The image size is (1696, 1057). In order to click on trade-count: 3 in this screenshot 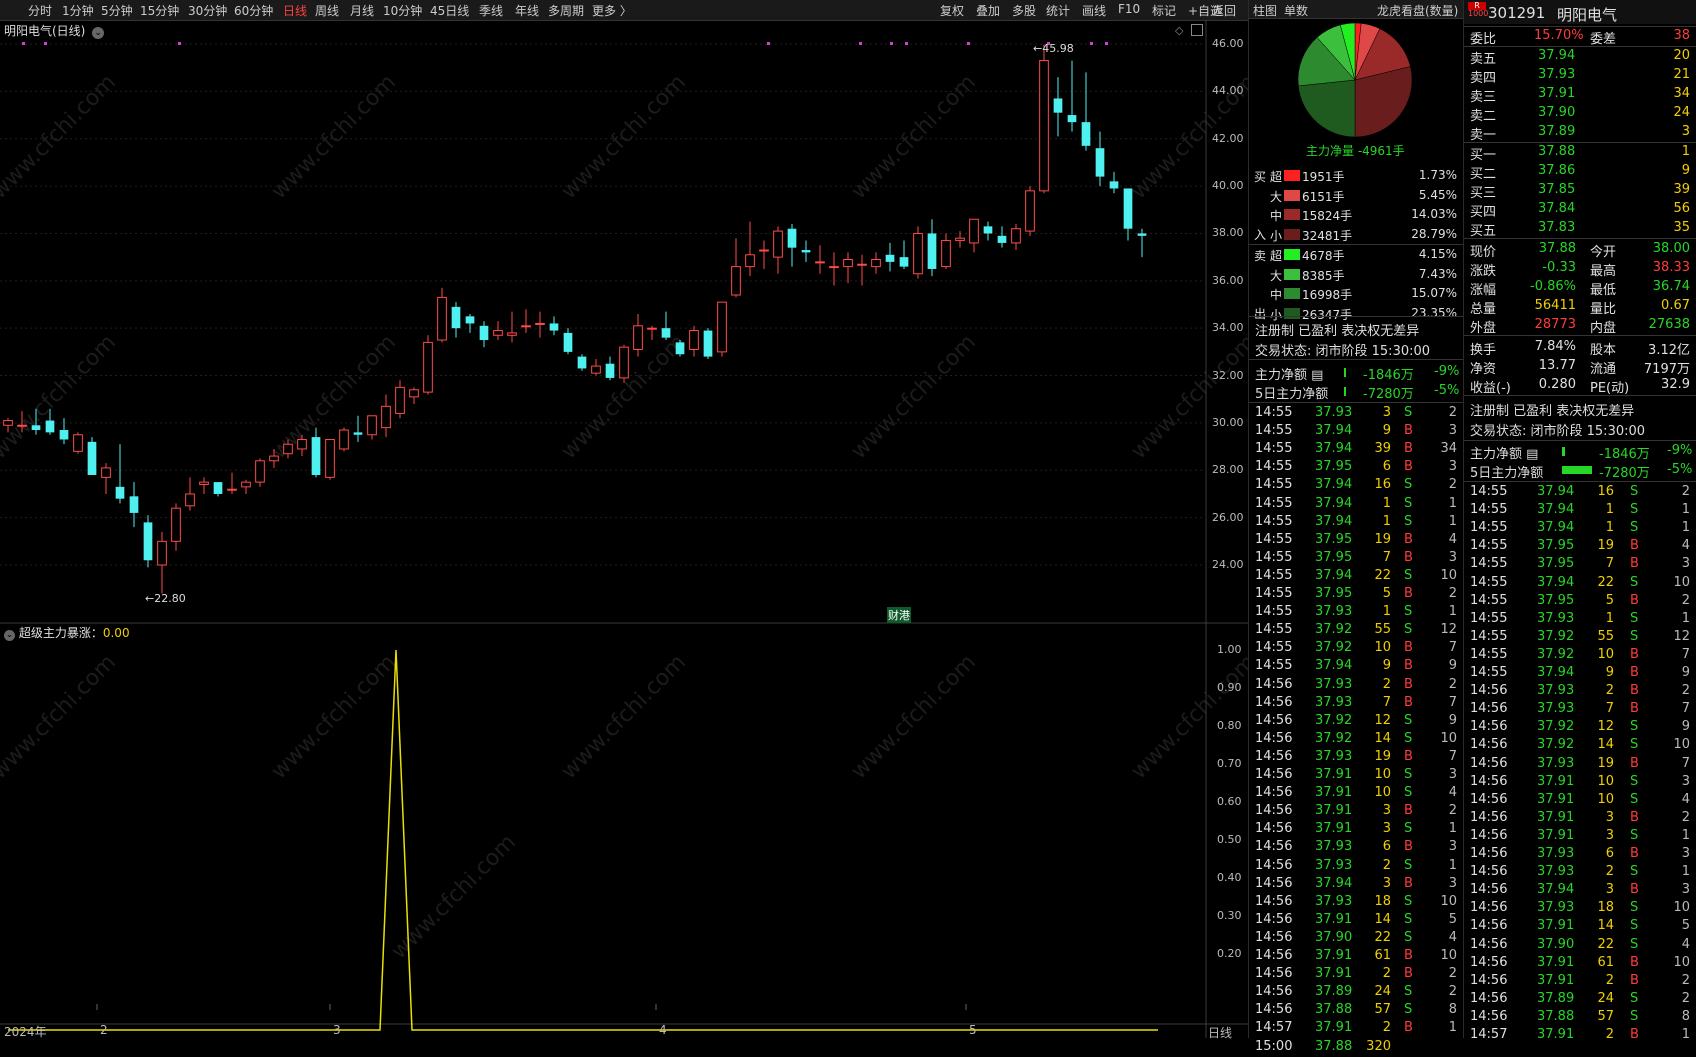, I will do `click(1685, 781)`.